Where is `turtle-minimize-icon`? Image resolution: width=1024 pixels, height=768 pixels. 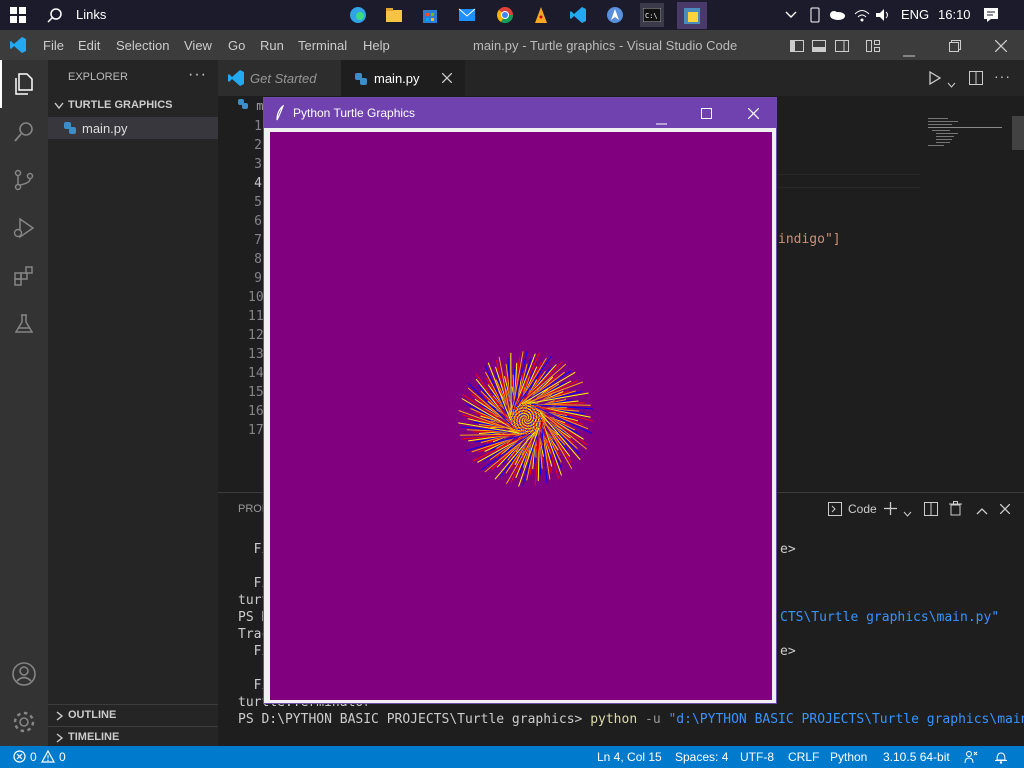
turtle-minimize-icon is located at coordinates (661, 121).